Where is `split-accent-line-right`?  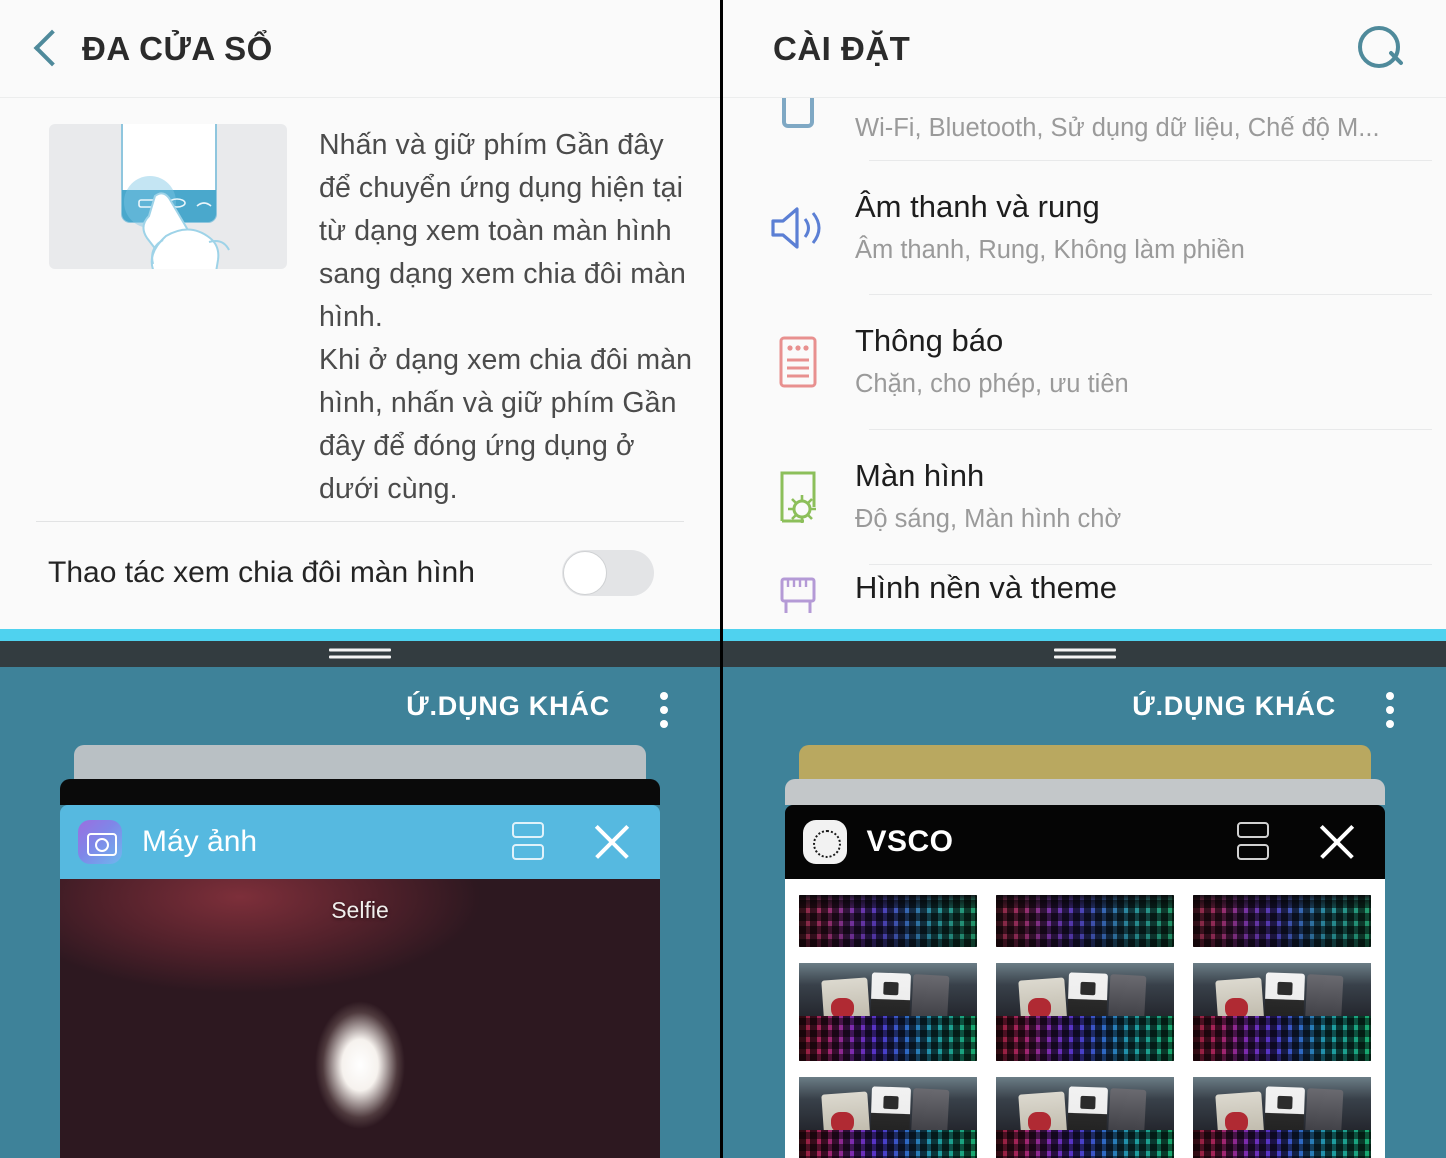 split-accent-line-right is located at coordinates (1084, 635).